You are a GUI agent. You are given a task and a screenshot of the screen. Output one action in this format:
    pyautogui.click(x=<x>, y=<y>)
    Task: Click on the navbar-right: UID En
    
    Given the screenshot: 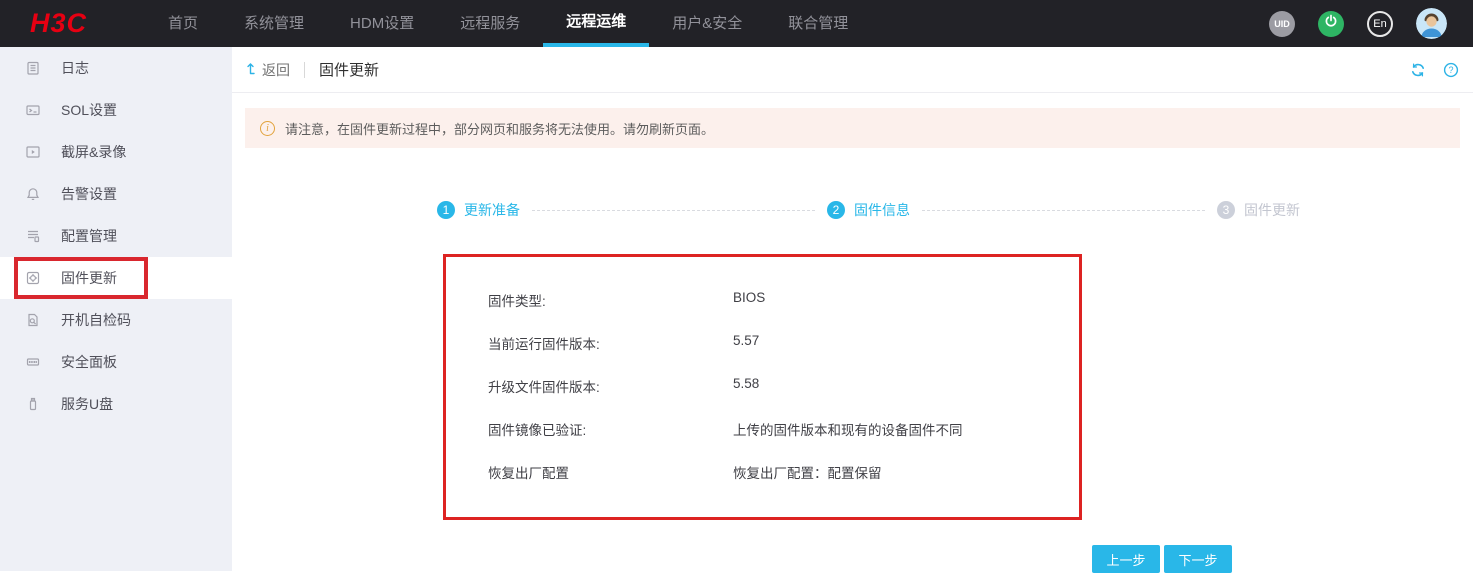 What is the action you would take?
    pyautogui.click(x=1358, y=23)
    